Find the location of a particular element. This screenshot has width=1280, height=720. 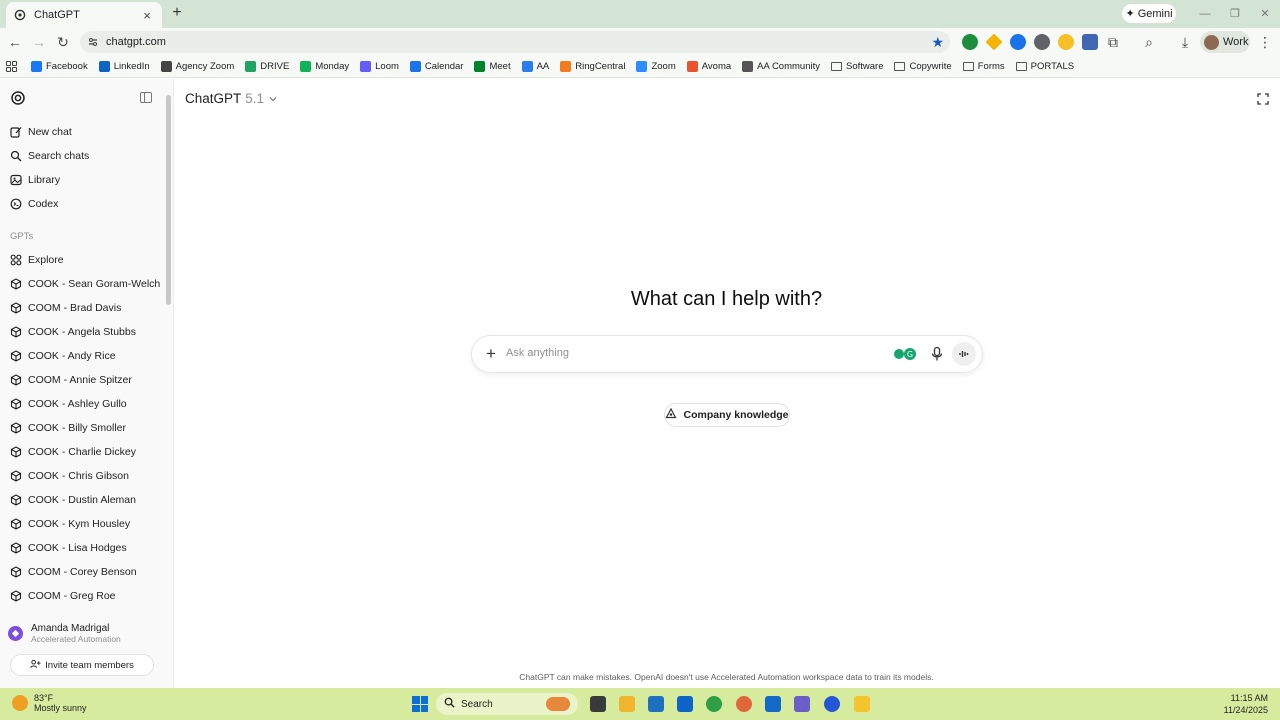

planner-icon is located at coordinates (773, 704).